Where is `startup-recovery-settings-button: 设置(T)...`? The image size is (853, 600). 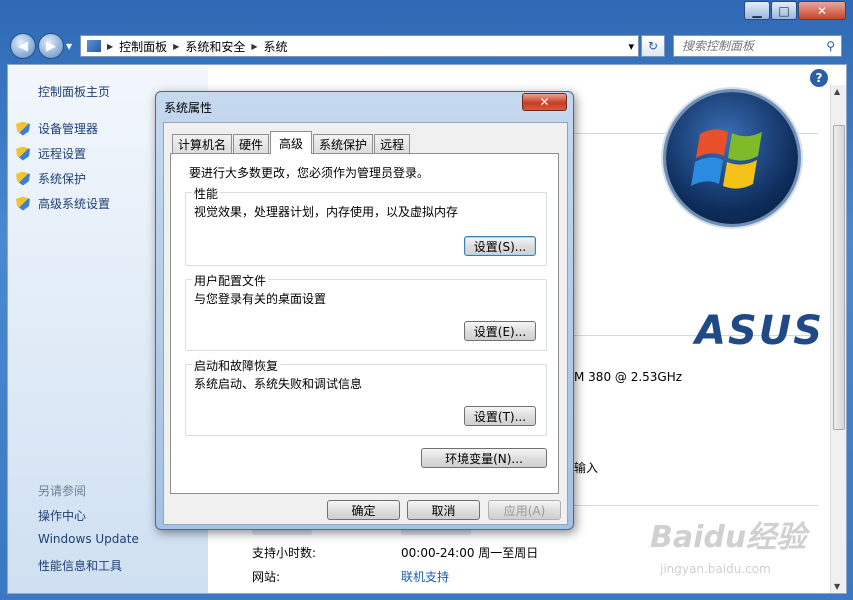
startup-recovery-settings-button: 设置(T)... is located at coordinates (500, 416).